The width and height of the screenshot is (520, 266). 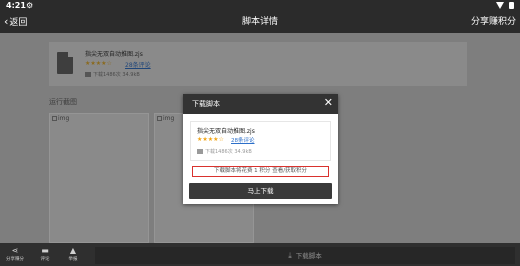 What do you see at coordinates (511, 5) in the screenshot?
I see `battery-icon` at bounding box center [511, 5].